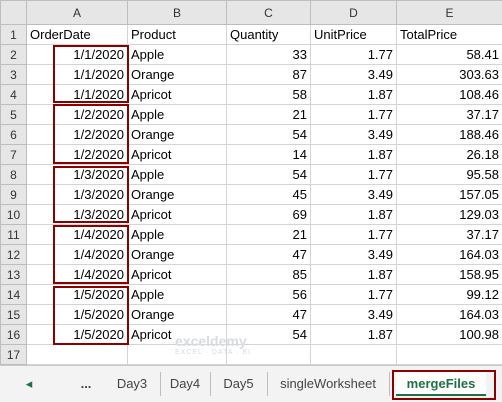 Image resolution: width=502 pixels, height=402 pixels. I want to click on row-header: 9, so click(13, 194).